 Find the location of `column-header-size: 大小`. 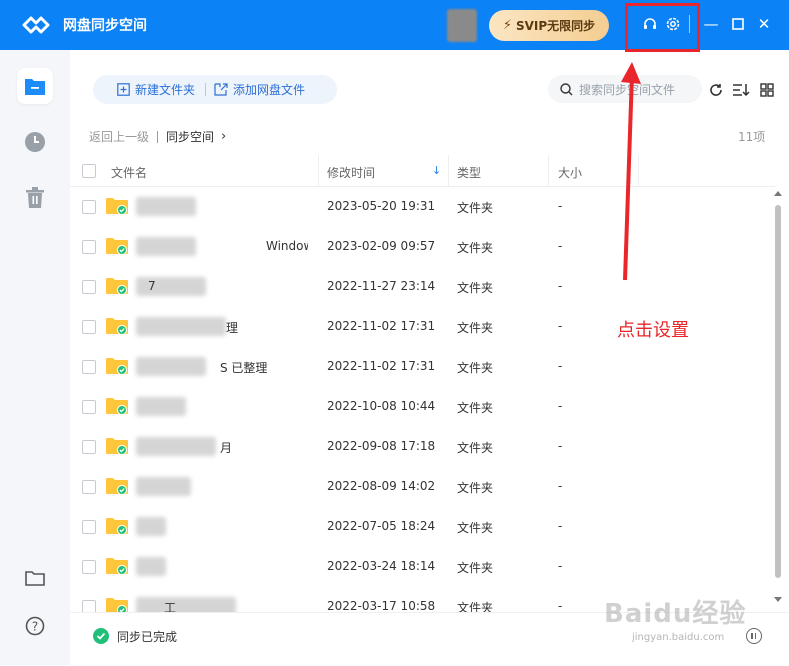

column-header-size: 大小 is located at coordinates (570, 172).